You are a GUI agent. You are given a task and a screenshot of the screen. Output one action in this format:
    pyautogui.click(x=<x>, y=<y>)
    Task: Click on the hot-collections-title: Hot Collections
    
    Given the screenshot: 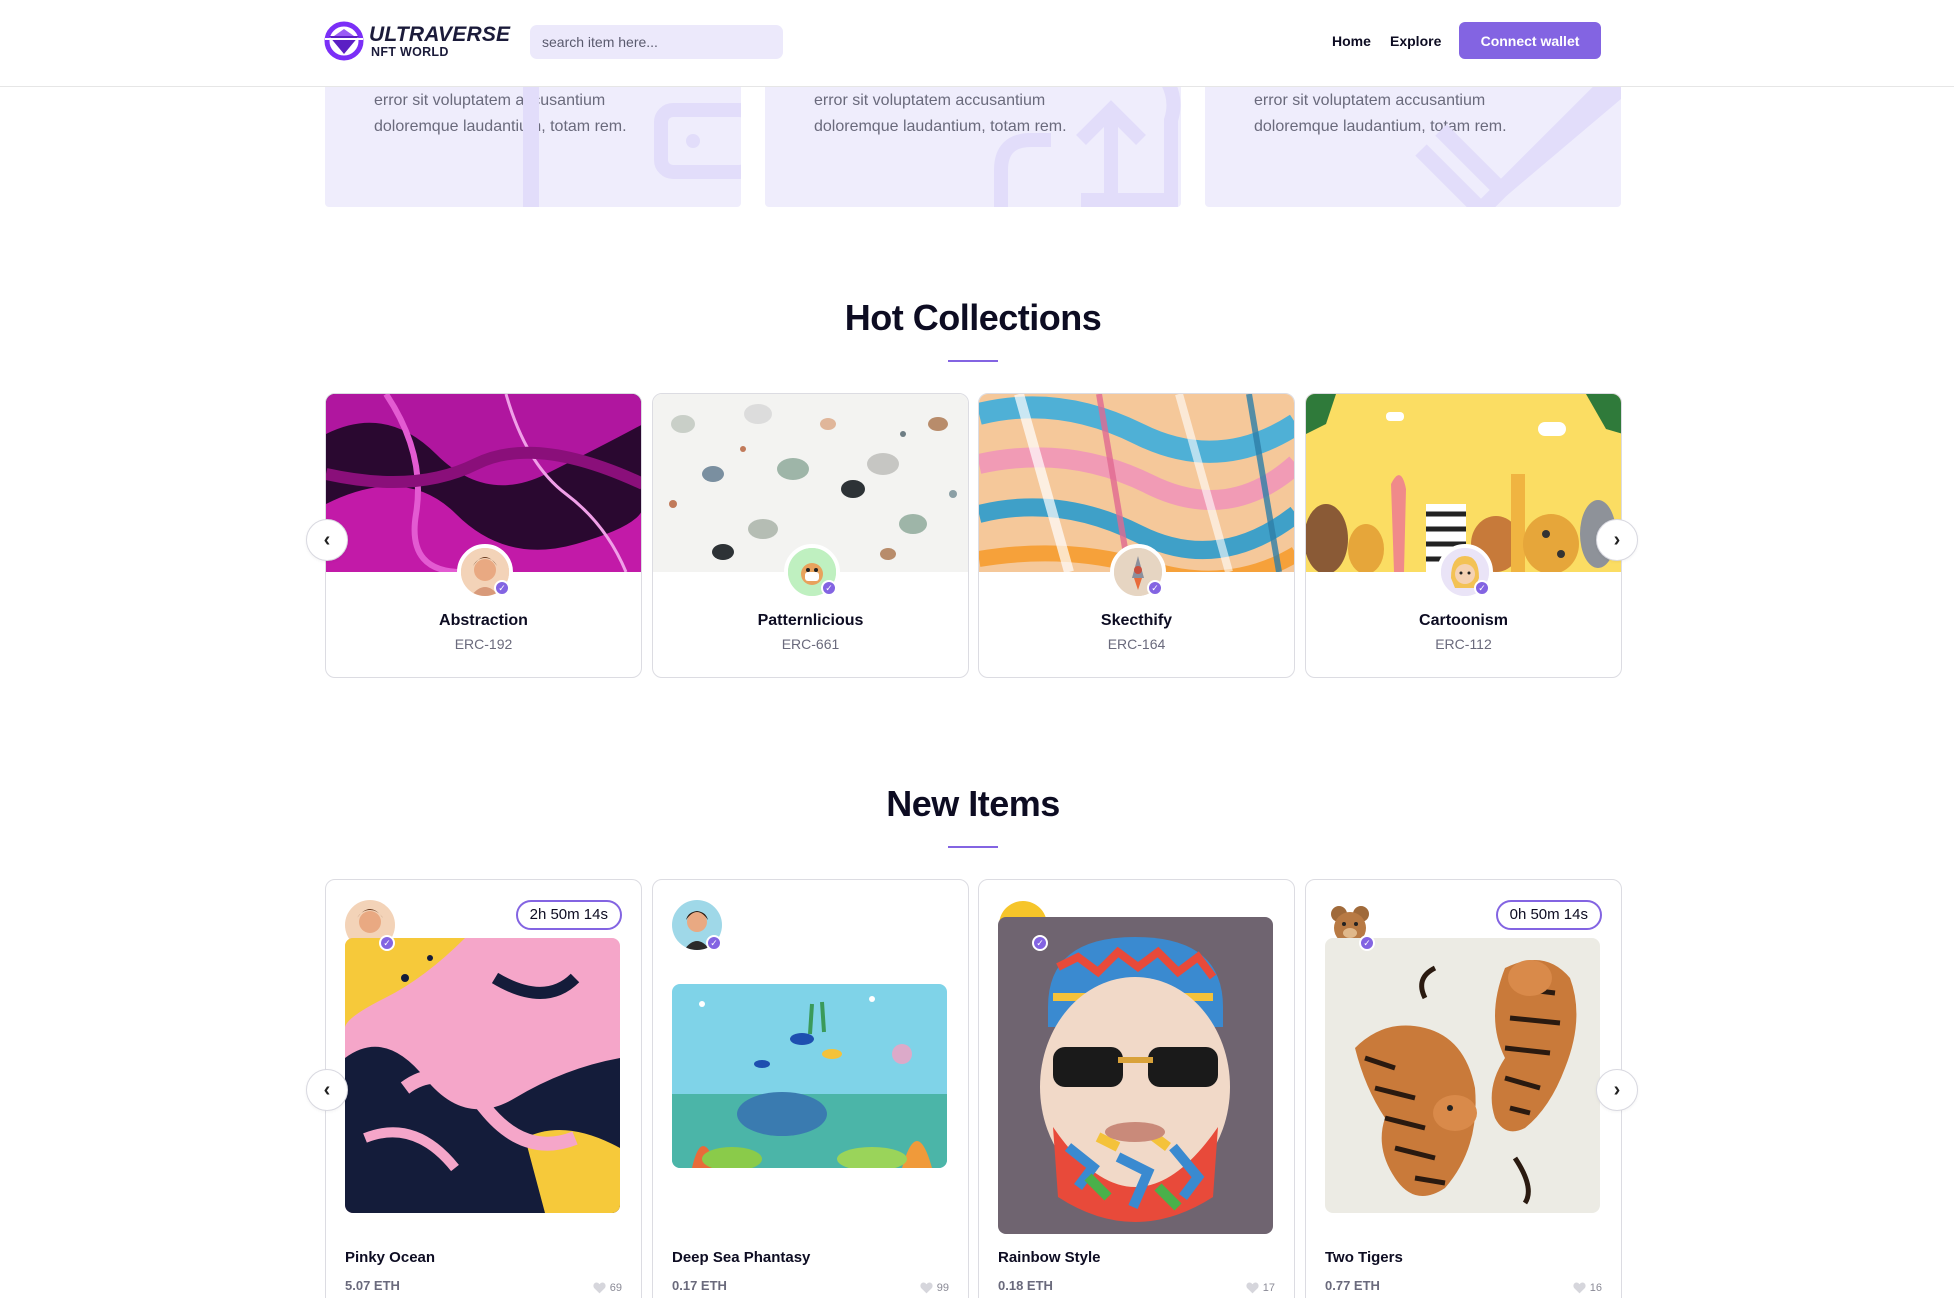 What is the action you would take?
    pyautogui.click(x=973, y=317)
    